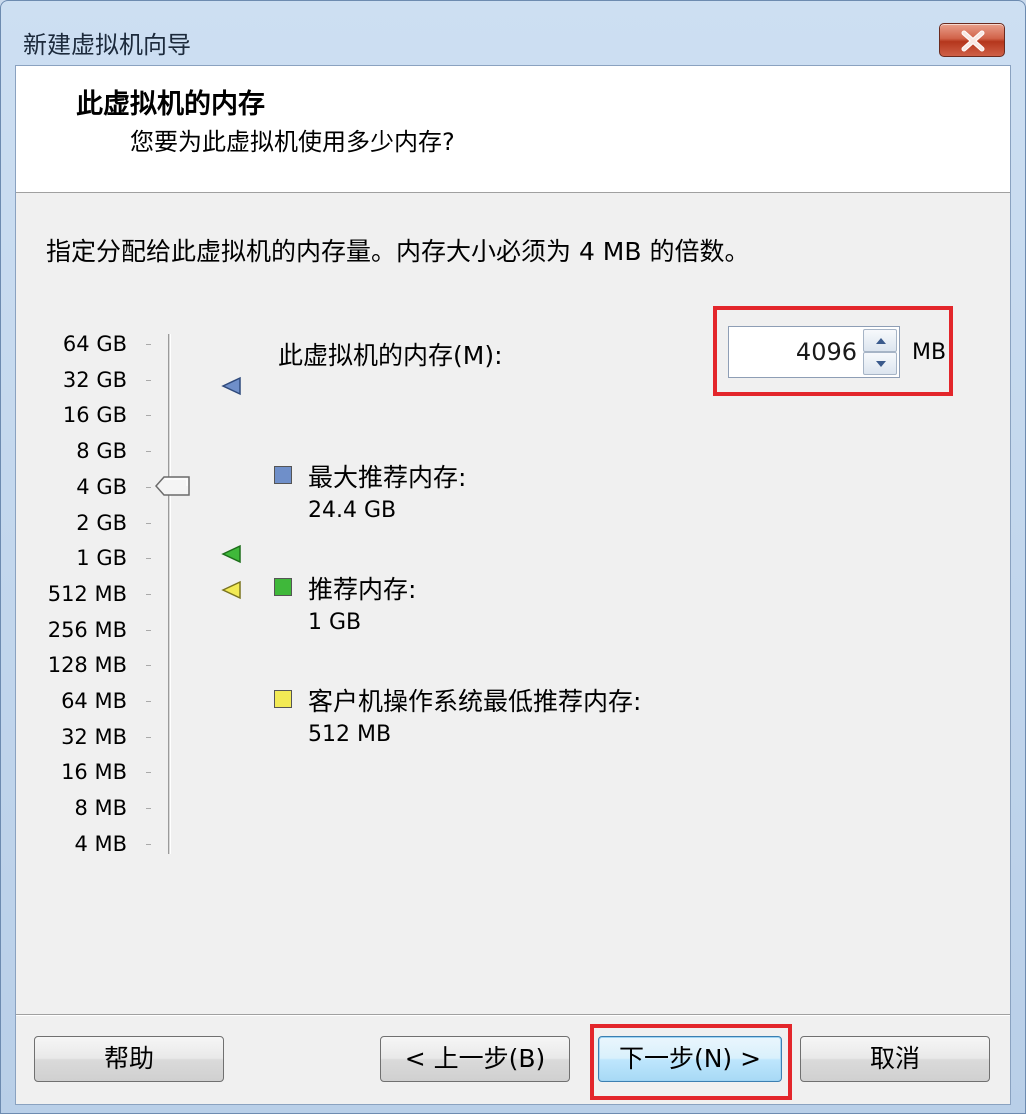  Describe the element at coordinates (362, 589) in the screenshot. I see `recommended-title: 推荐内存:` at that location.